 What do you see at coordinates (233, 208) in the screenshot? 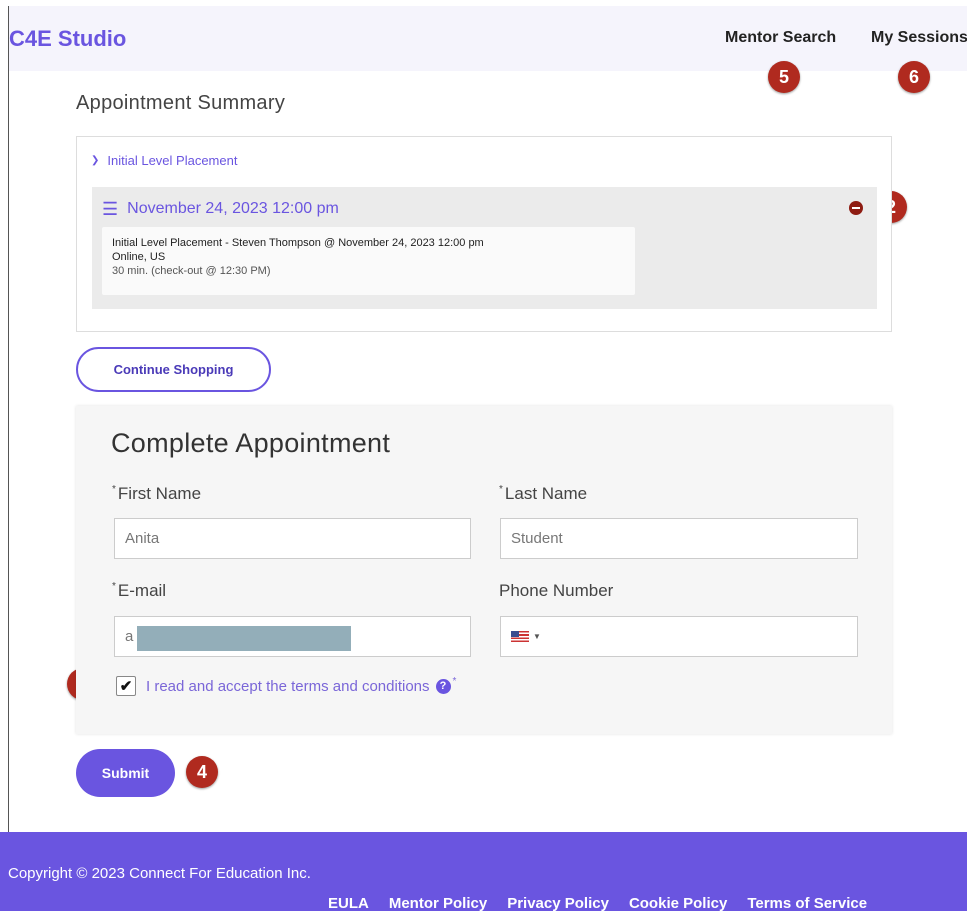
I see `appointment-datetime: November 24, 2023 12:00 pm` at bounding box center [233, 208].